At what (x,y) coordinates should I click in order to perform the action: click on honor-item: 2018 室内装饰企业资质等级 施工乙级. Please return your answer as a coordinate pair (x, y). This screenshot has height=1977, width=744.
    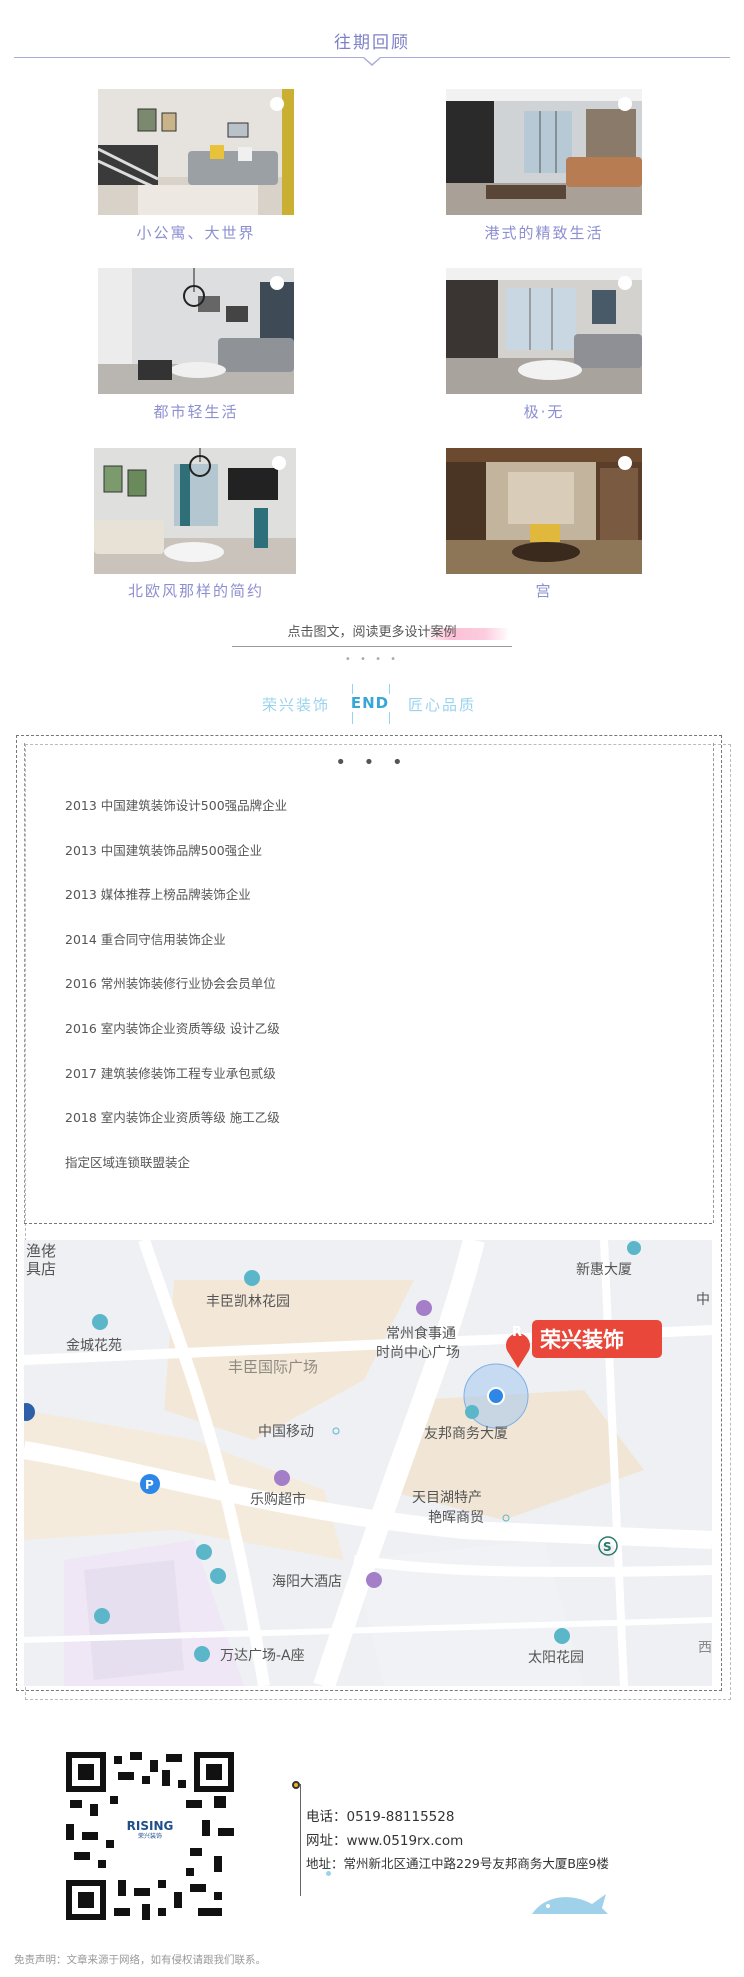
    Looking at the image, I should click on (172, 1118).